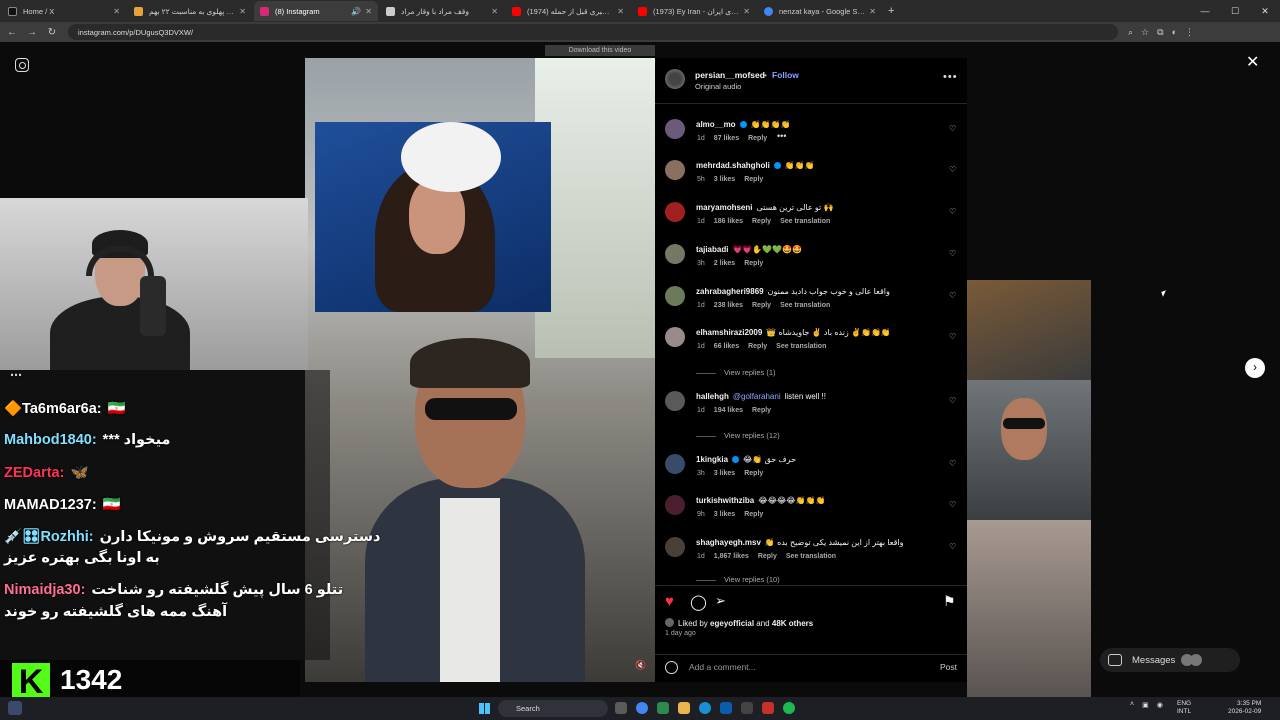 The height and width of the screenshot is (720, 1280). I want to click on commenter-username: turkishwithziba, so click(725, 500).